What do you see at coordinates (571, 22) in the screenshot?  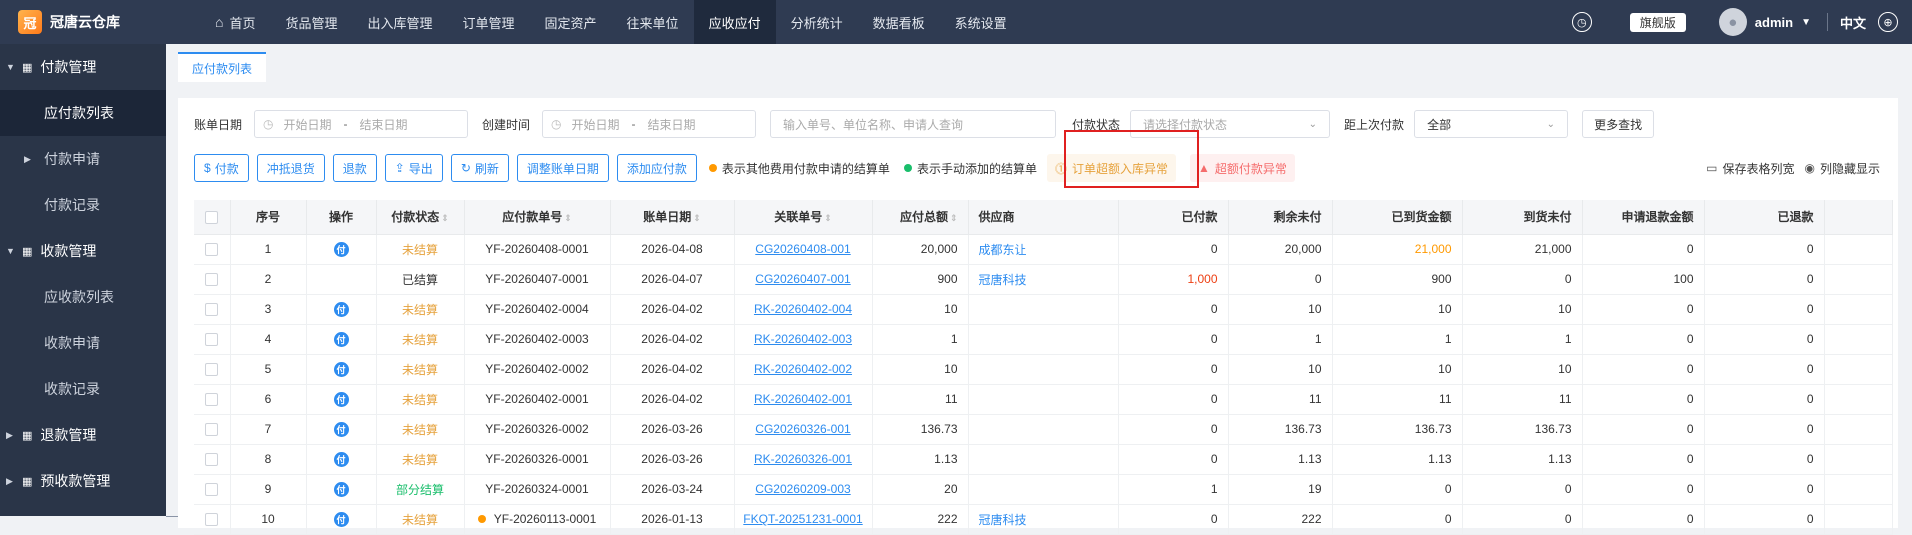 I see `nav-assets: 固定资产` at bounding box center [571, 22].